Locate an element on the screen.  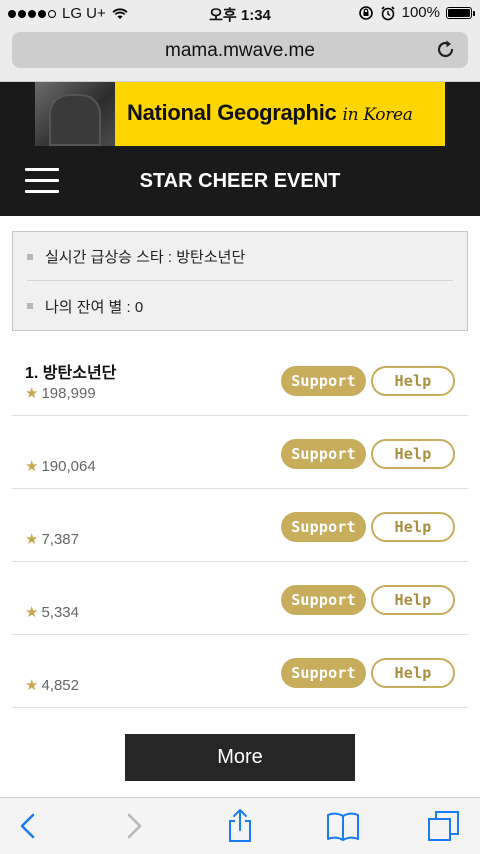
url-field: mama.mwave.me is located at coordinates (240, 50).